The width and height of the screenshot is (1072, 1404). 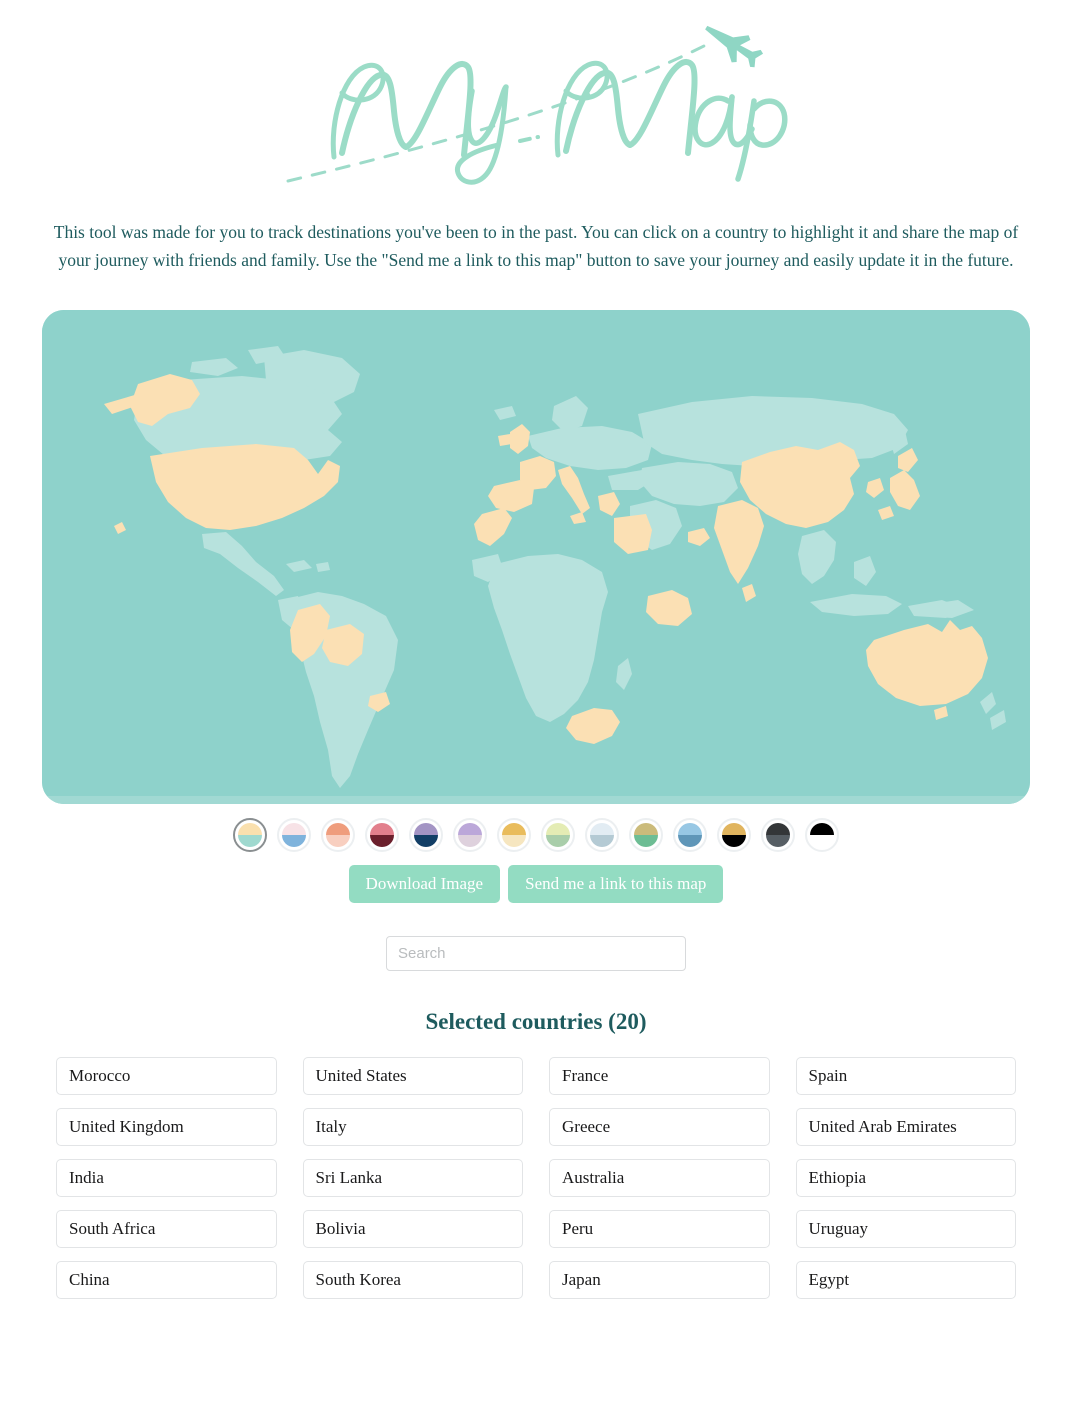 I want to click on logo-wordmark, so click(x=559, y=121).